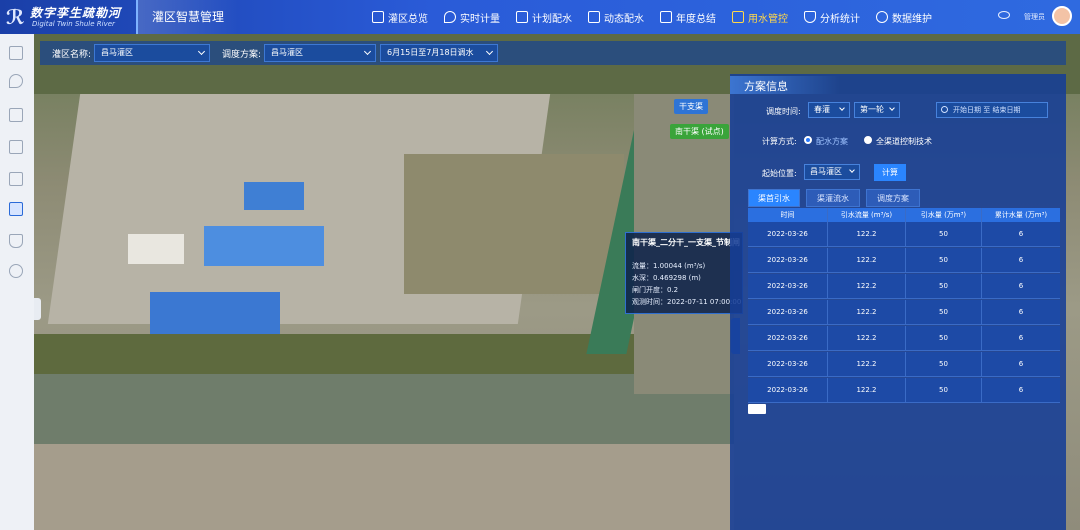 The width and height of the screenshot is (1080, 530). Describe the element at coordinates (872, 109) in the screenshot. I see `round-value: 第一轮` at that location.